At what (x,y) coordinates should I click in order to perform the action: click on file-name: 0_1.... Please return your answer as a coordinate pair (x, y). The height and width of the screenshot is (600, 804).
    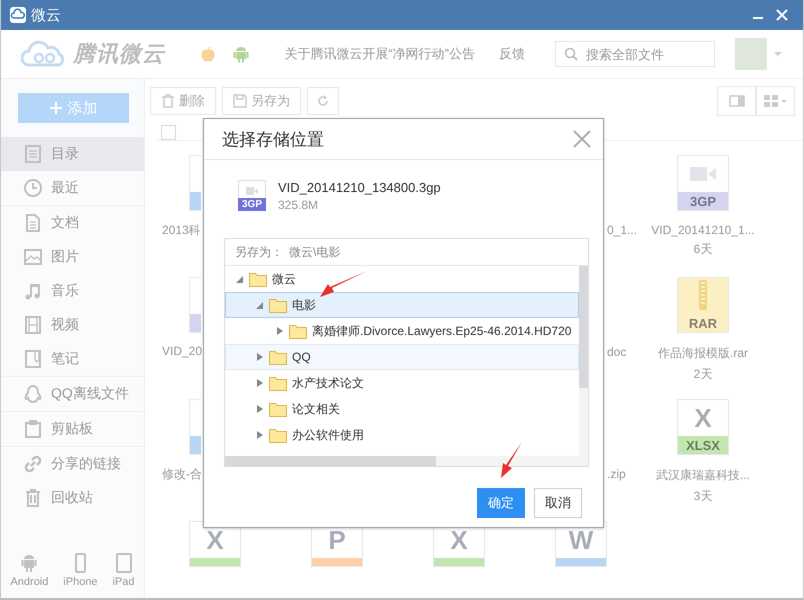
    Looking at the image, I should click on (622, 230).